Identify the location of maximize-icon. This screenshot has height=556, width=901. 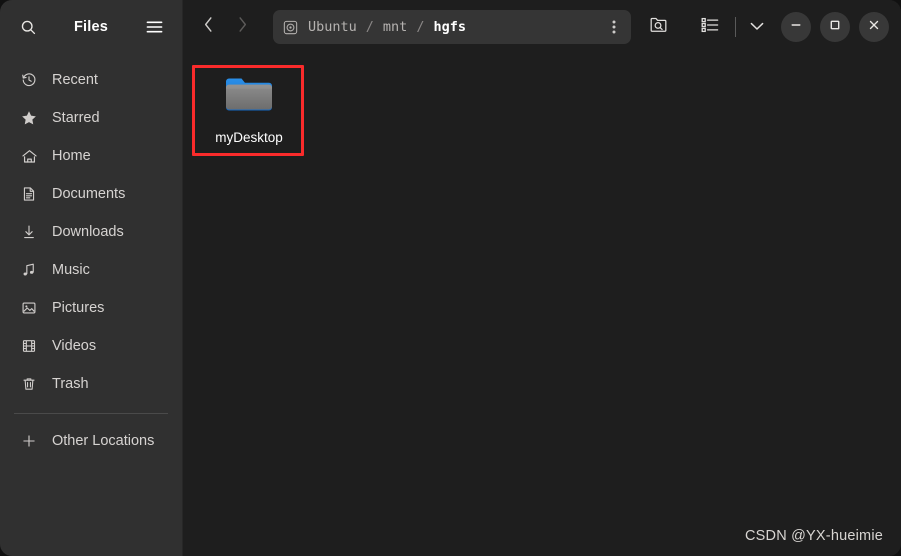
(835, 27).